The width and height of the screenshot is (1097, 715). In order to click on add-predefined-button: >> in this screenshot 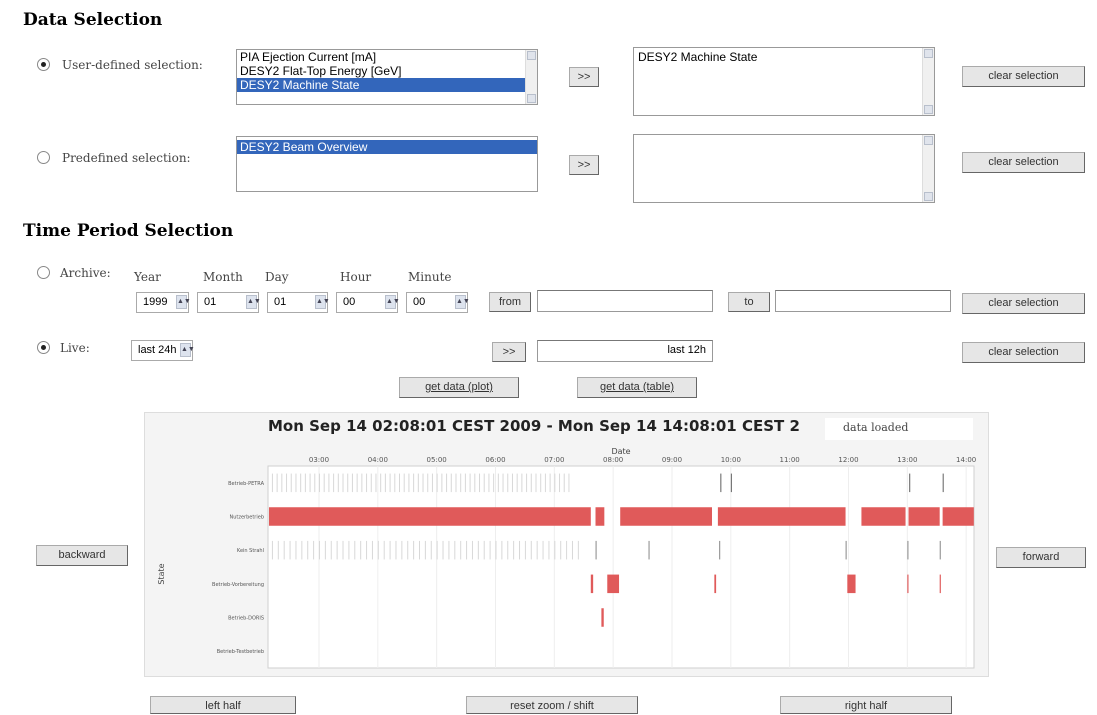, I will do `click(584, 165)`.